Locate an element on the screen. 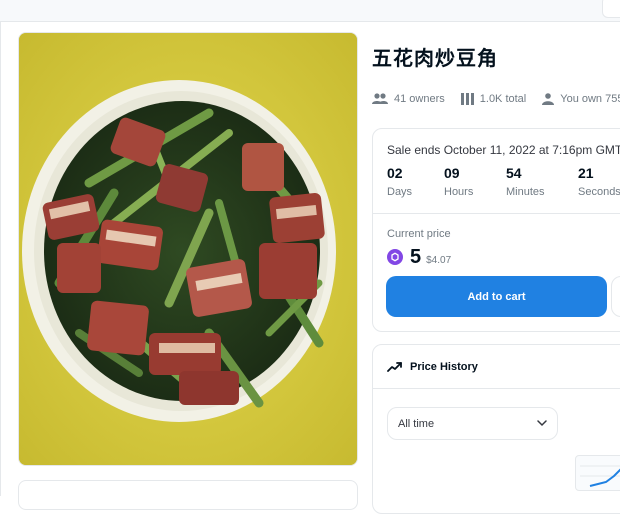  owners-stat: 41 owners is located at coordinates (408, 99).